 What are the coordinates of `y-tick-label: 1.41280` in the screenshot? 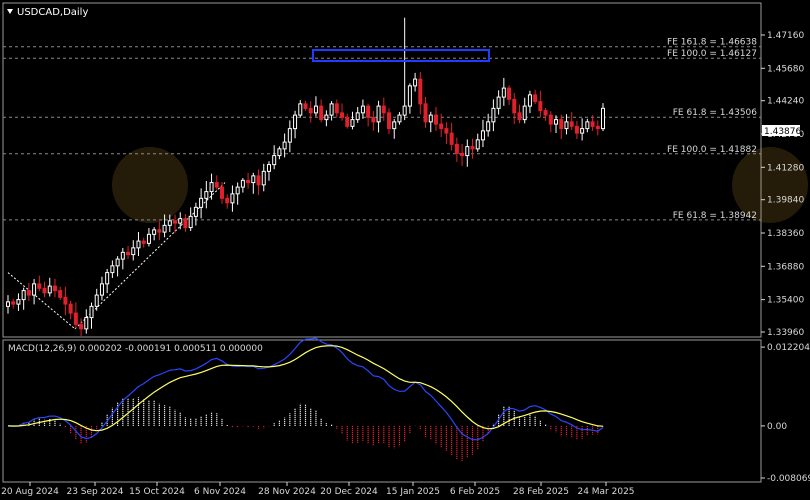 It's located at (785, 168).